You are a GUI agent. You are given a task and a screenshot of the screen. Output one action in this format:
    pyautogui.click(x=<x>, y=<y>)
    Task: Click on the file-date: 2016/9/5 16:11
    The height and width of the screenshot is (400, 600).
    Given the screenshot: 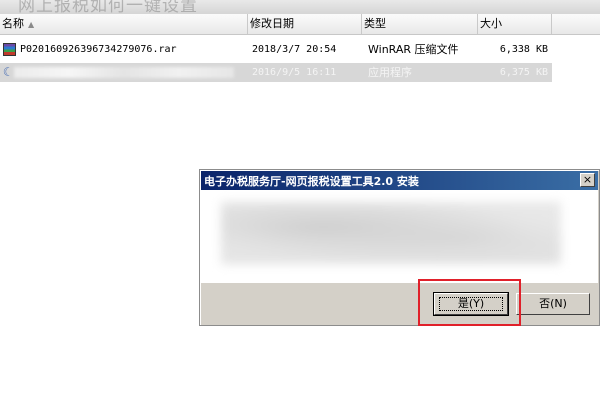 What is the action you would take?
    pyautogui.click(x=294, y=72)
    